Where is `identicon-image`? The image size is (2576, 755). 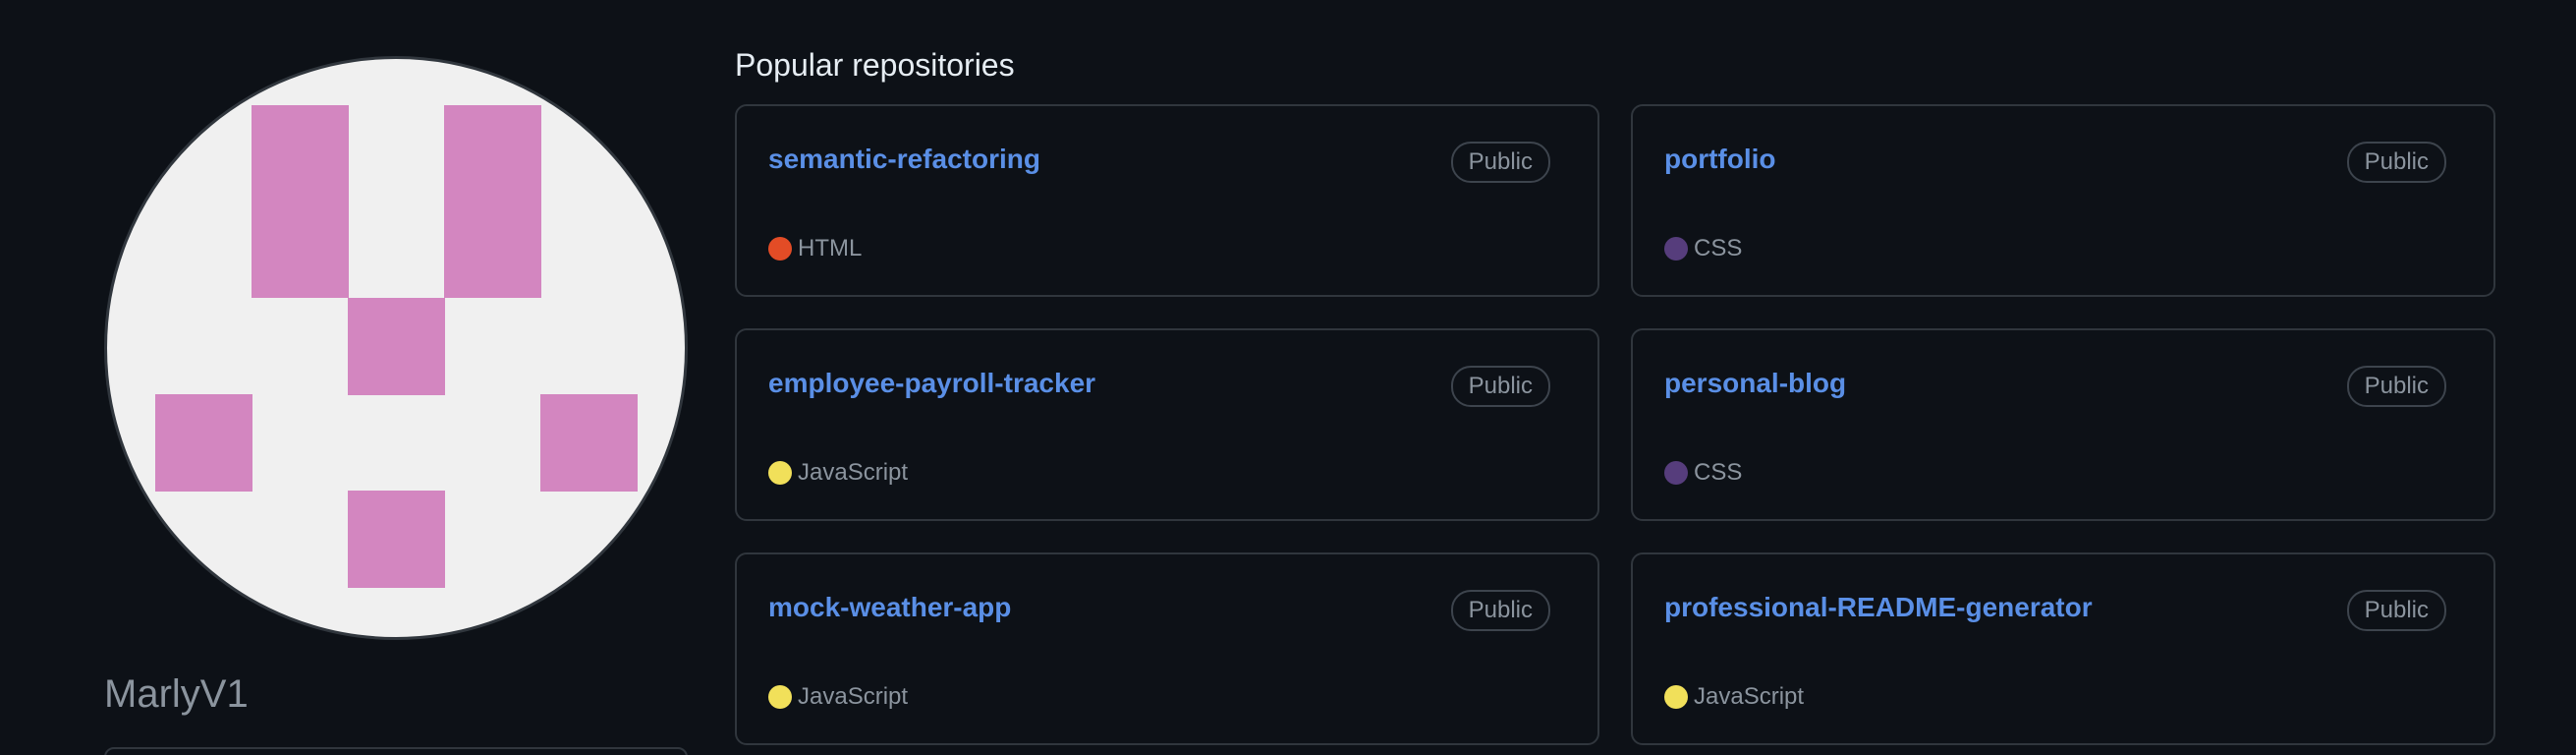 identicon-image is located at coordinates (396, 346).